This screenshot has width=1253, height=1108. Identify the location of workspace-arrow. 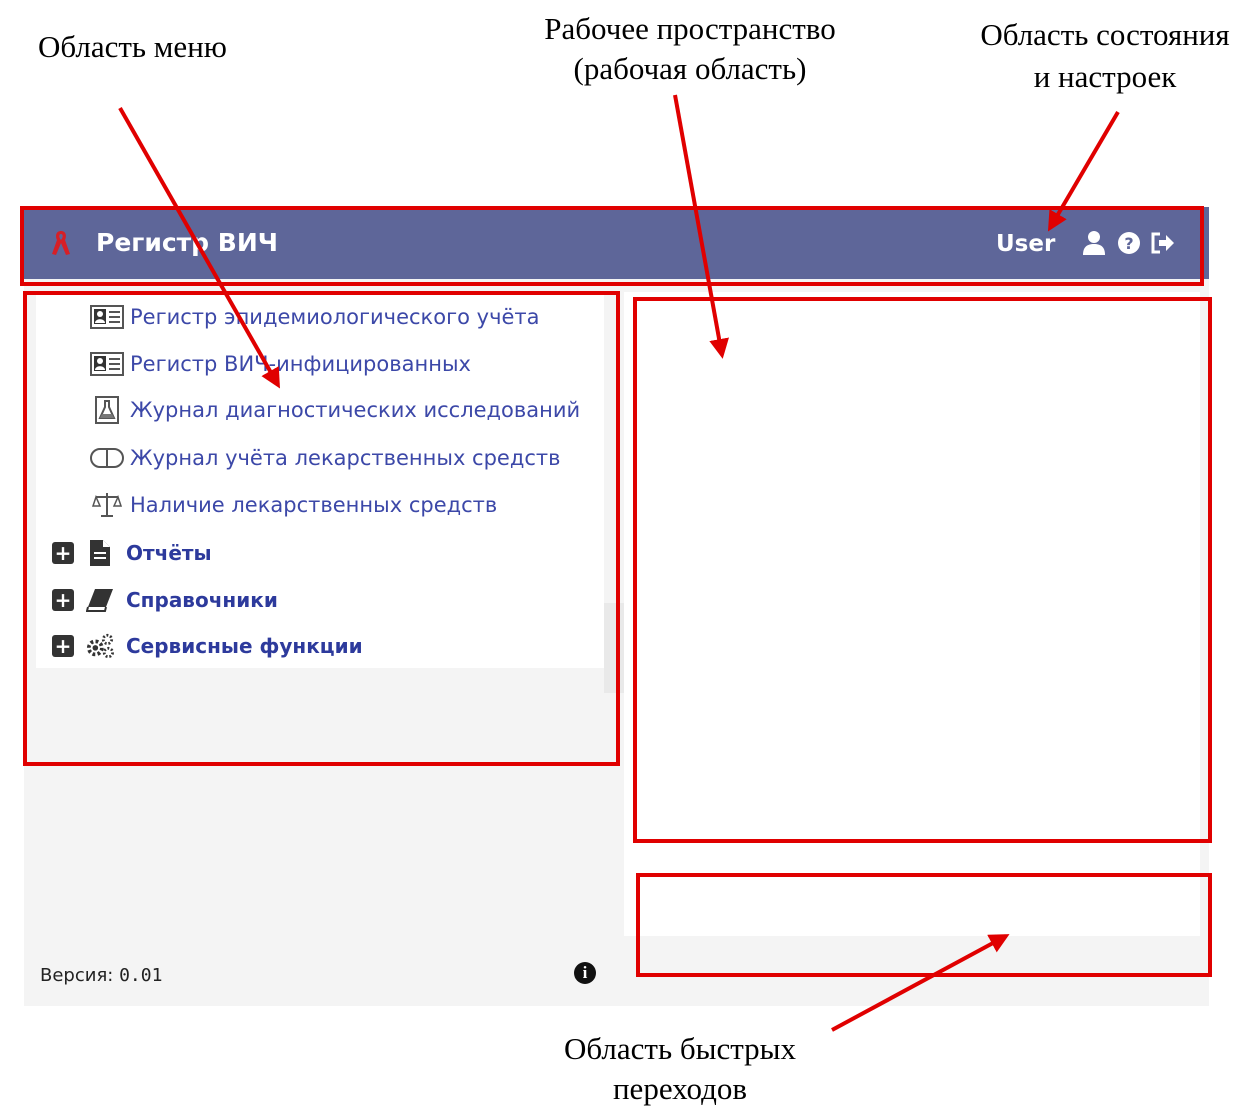
(701, 226).